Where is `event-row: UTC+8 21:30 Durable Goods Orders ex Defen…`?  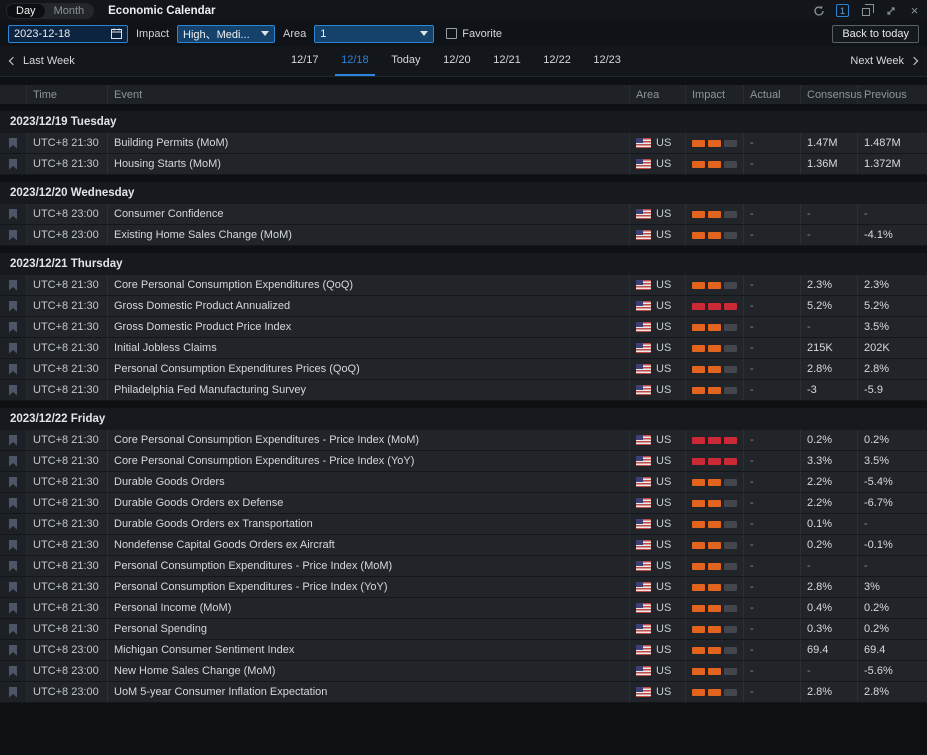
event-row: UTC+8 21:30 Durable Goods Orders ex Defen… is located at coordinates (463, 503).